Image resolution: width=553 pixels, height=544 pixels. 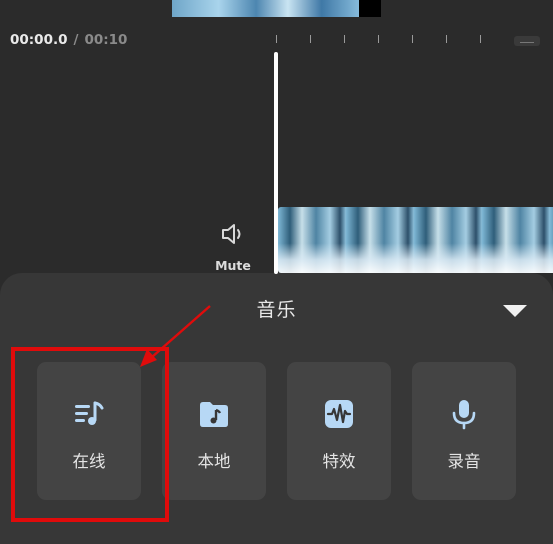 What do you see at coordinates (527, 41) in the screenshot?
I see `timeline-options-icon` at bounding box center [527, 41].